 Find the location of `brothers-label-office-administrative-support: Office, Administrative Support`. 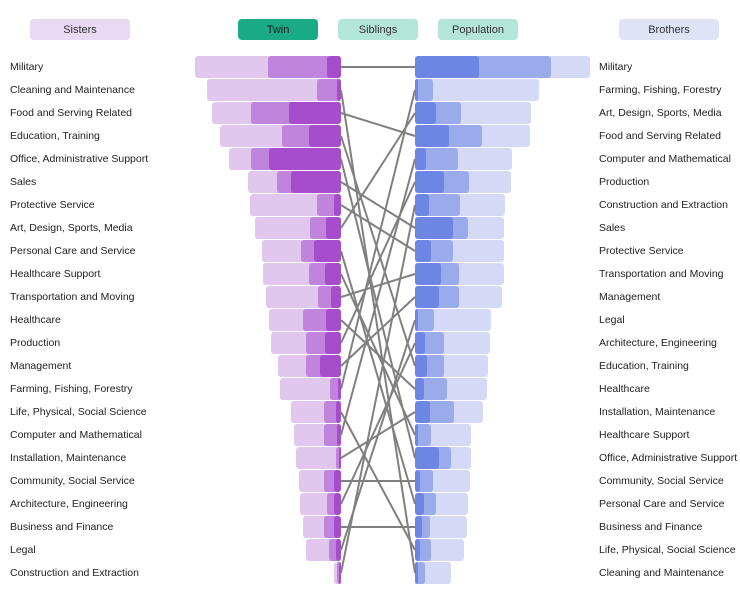

brothers-label-office-administrative-support: Office, Administrative Support is located at coordinates (668, 458).